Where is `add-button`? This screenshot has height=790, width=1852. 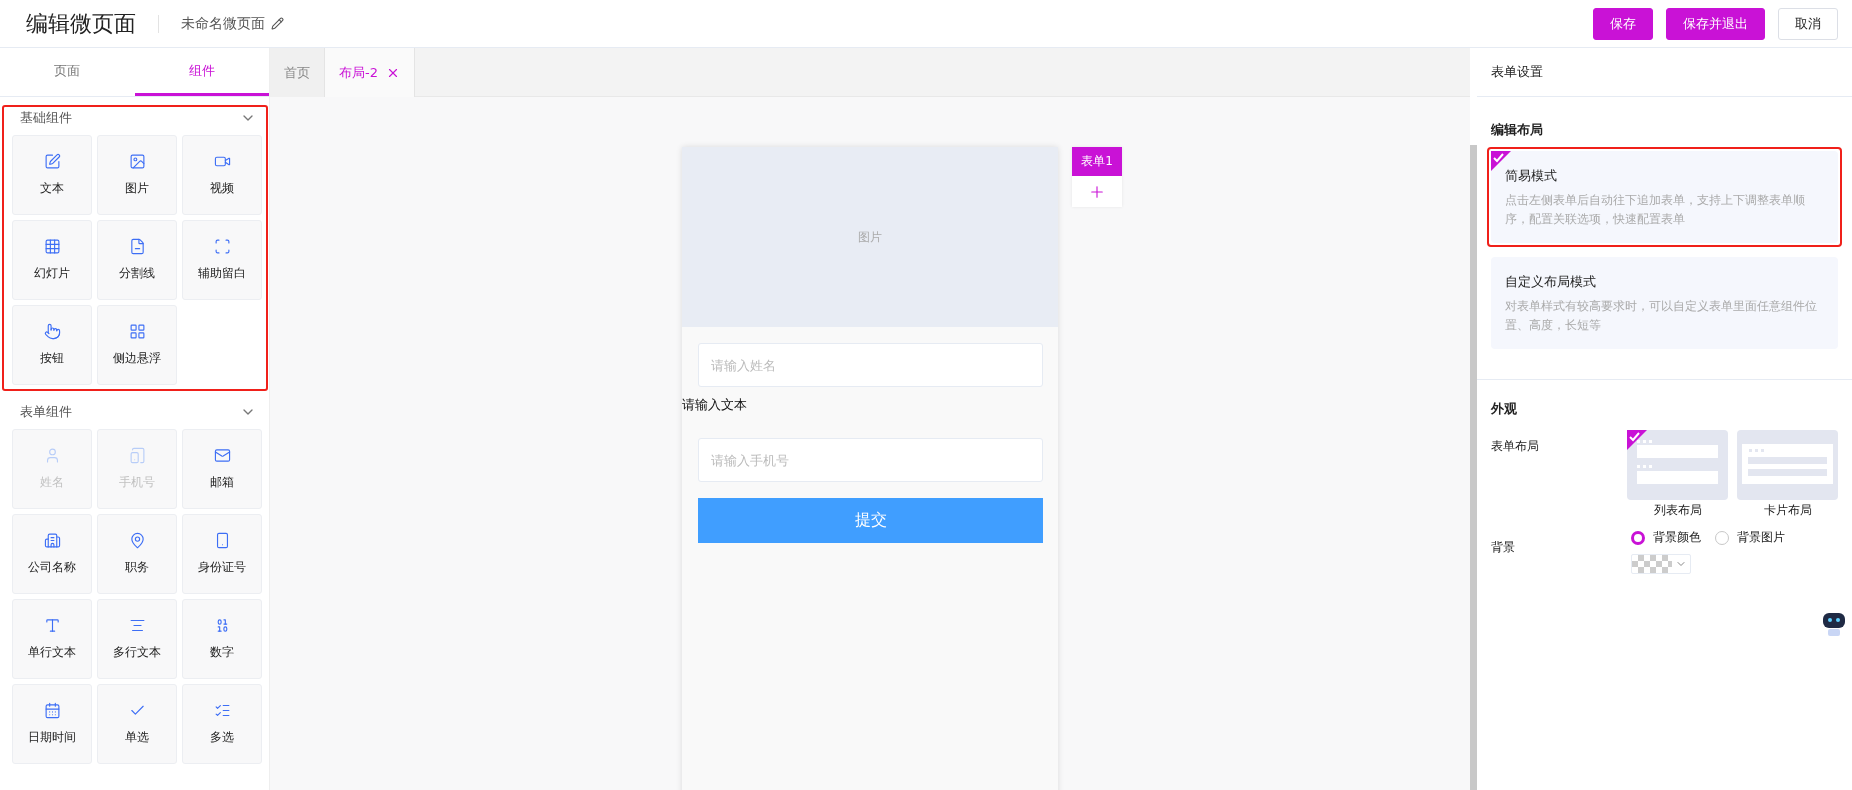
add-button is located at coordinates (1097, 191).